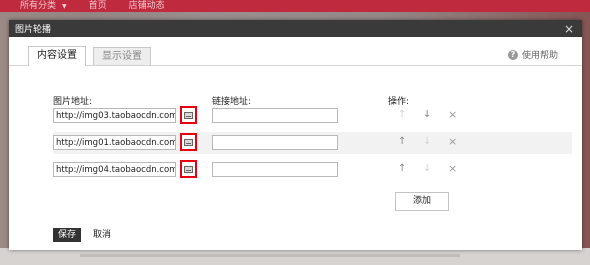 Image resolution: width=590 pixels, height=265 pixels. Describe the element at coordinates (295, 6) in the screenshot. I see `top-navigation-bar: 所有分类 ▼ 首页 店铺动态` at that location.